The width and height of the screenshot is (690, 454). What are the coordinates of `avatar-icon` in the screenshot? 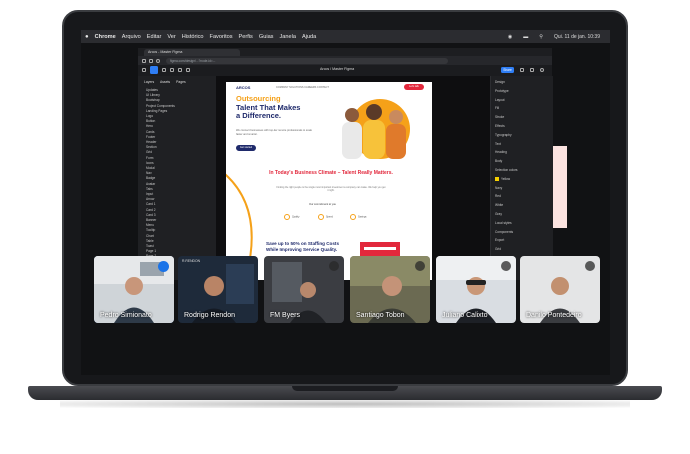 It's located at (542, 70).